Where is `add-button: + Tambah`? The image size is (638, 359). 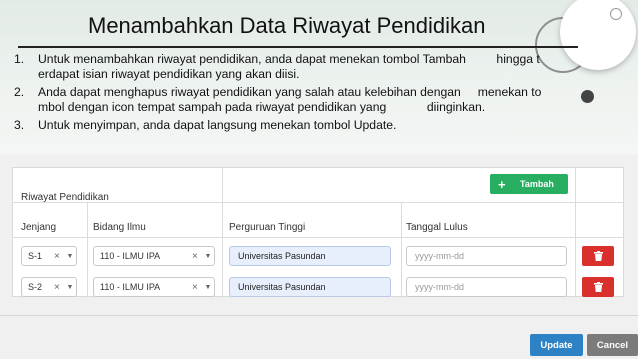 add-button: + Tambah is located at coordinates (529, 184).